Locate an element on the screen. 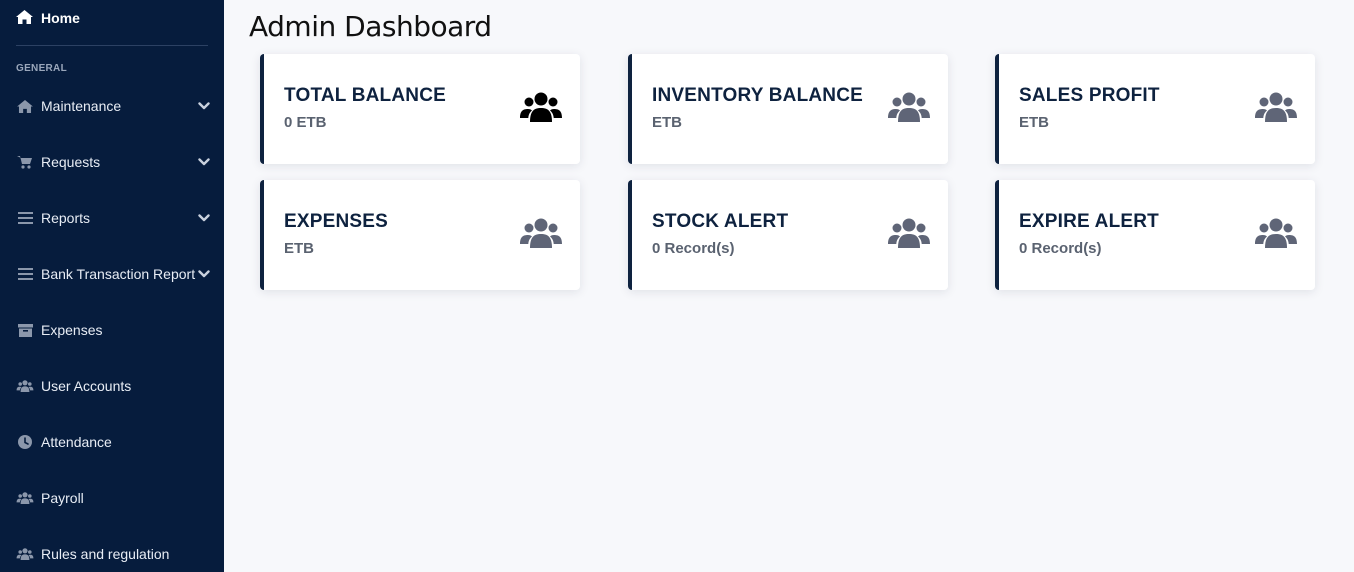 This screenshot has height=572, width=1354. sidebar-divider is located at coordinates (112, 45).